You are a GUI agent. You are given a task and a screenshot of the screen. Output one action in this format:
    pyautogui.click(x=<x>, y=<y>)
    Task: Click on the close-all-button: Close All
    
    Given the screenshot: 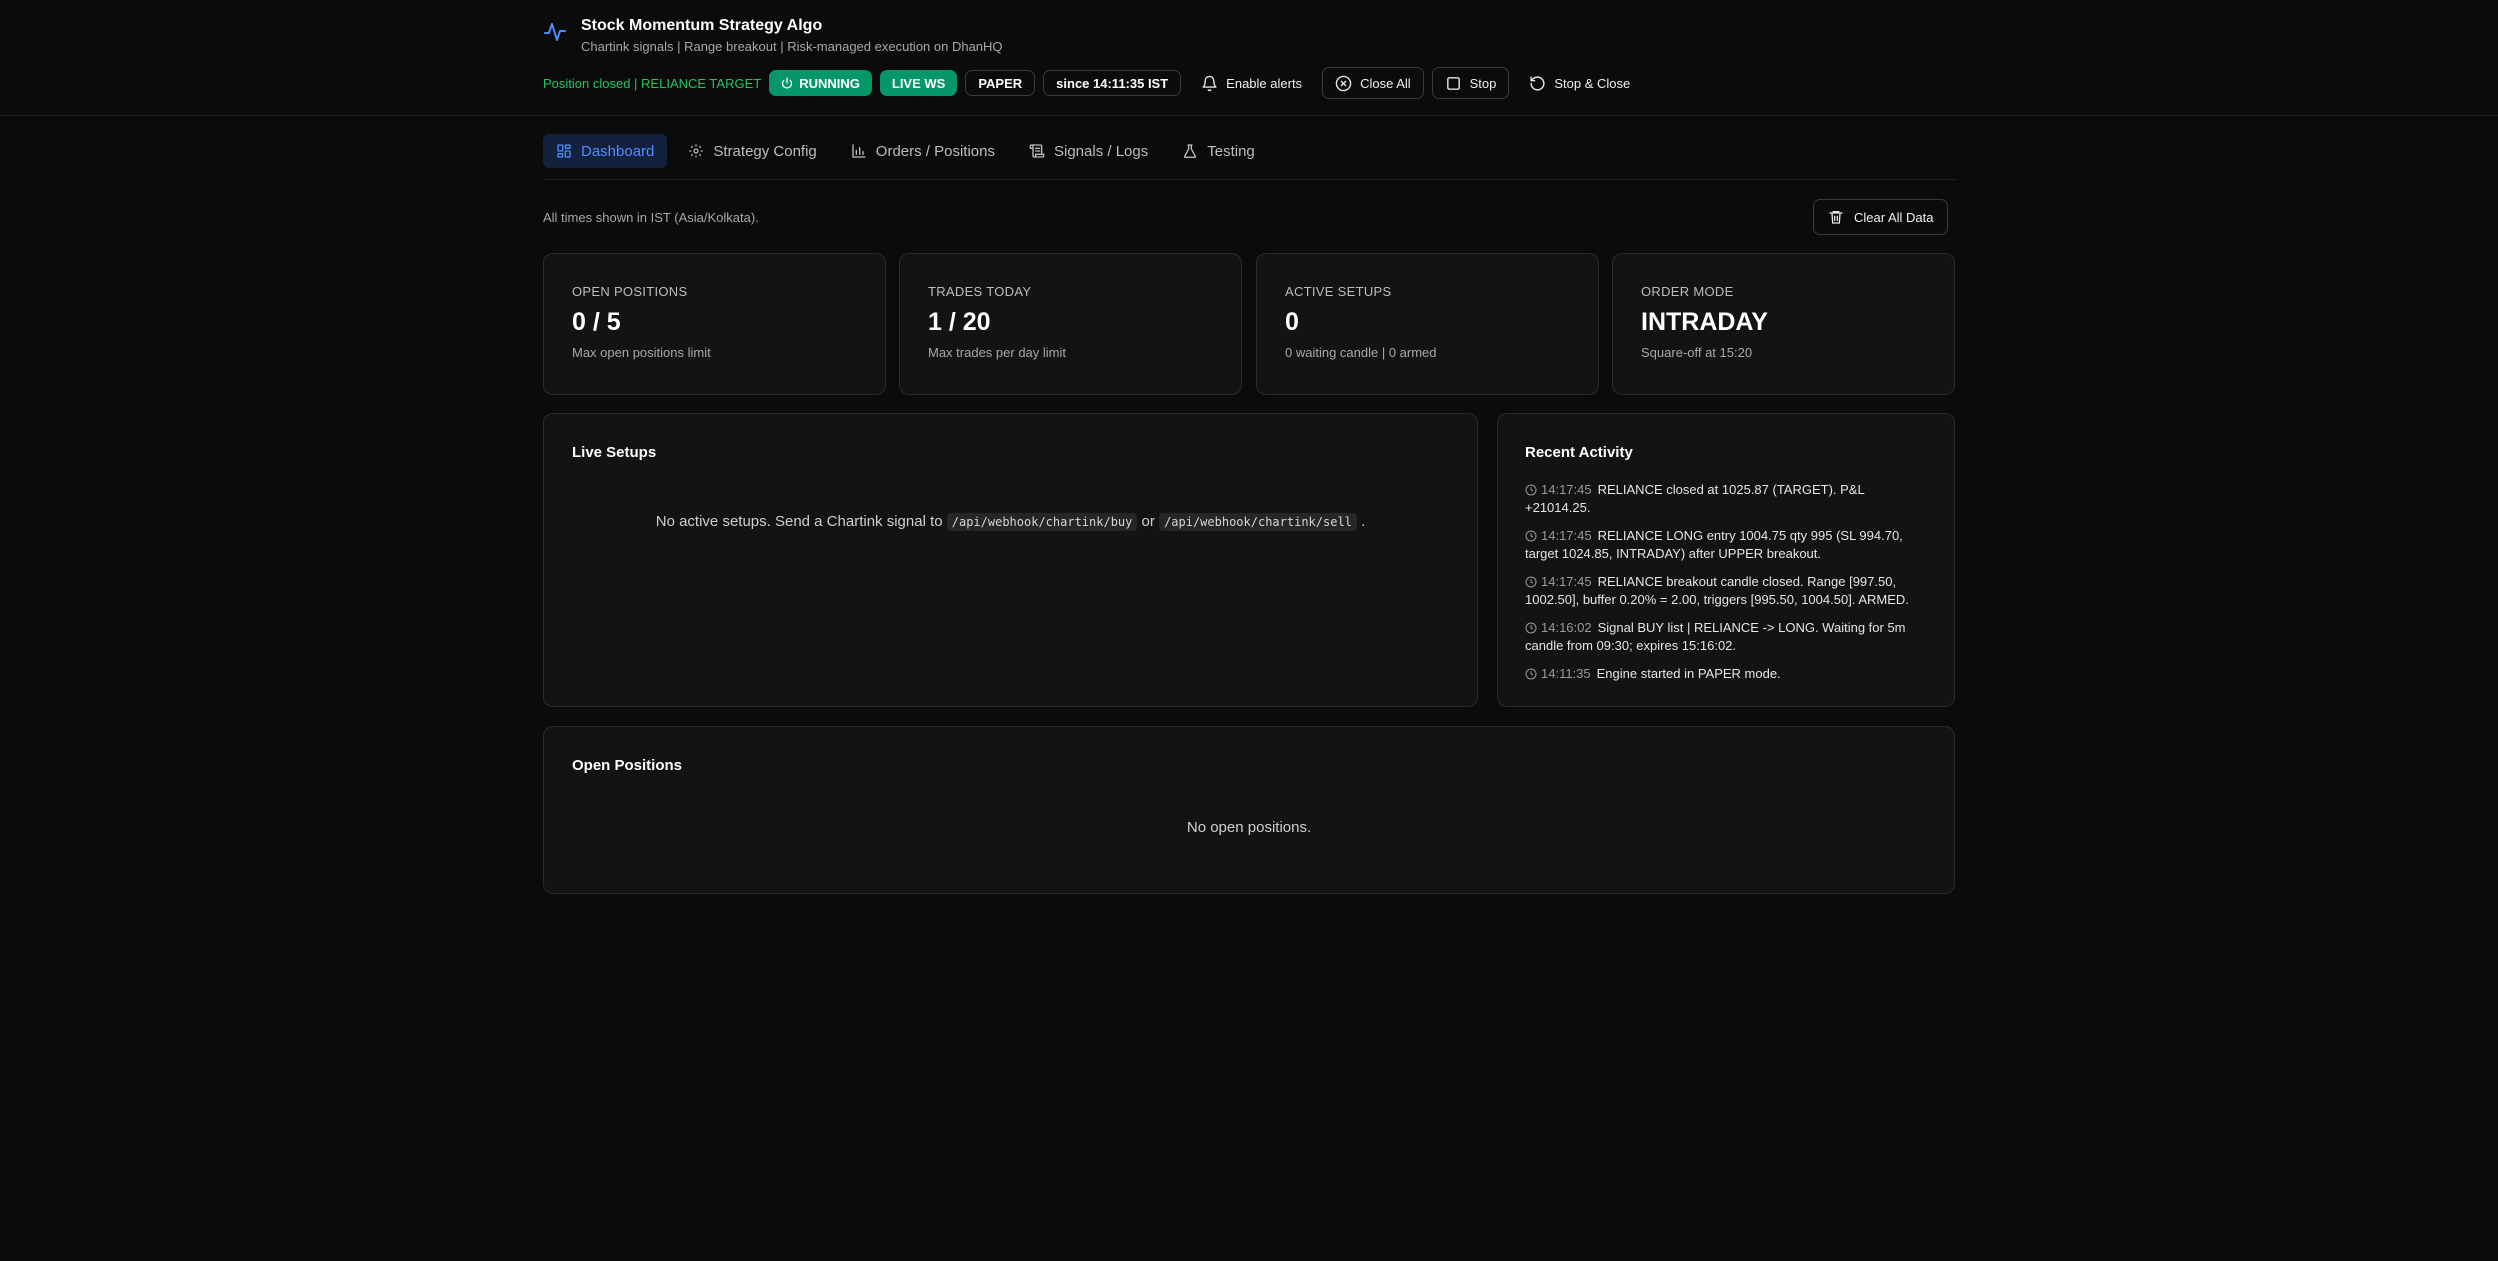 What is the action you would take?
    pyautogui.click(x=1373, y=83)
    